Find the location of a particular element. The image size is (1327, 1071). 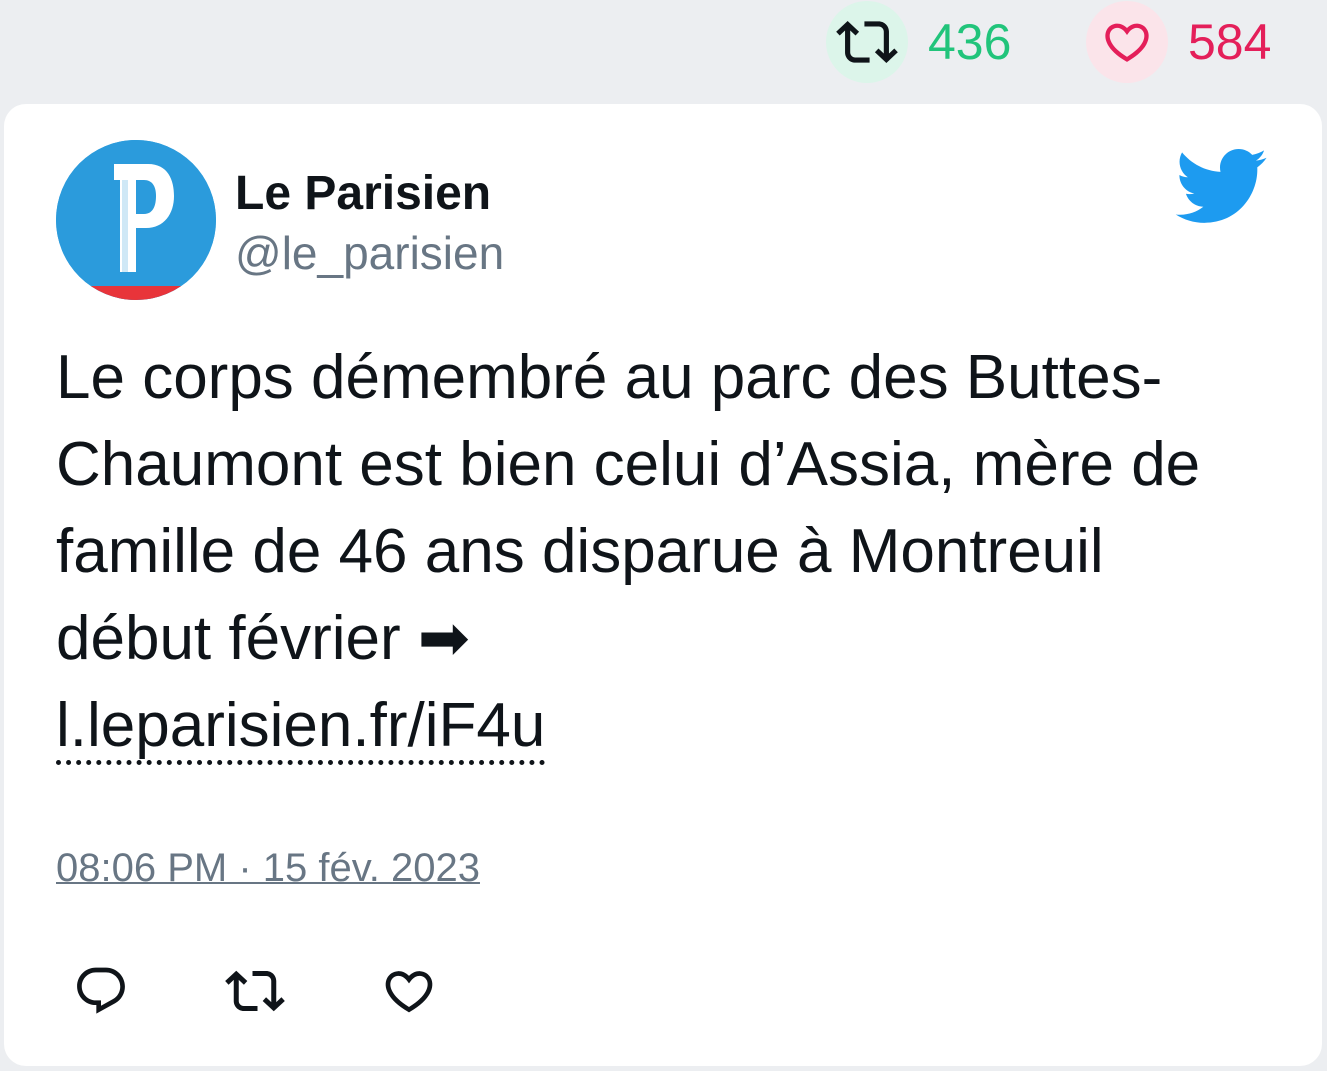

retweet-button is located at coordinates (255, 991).